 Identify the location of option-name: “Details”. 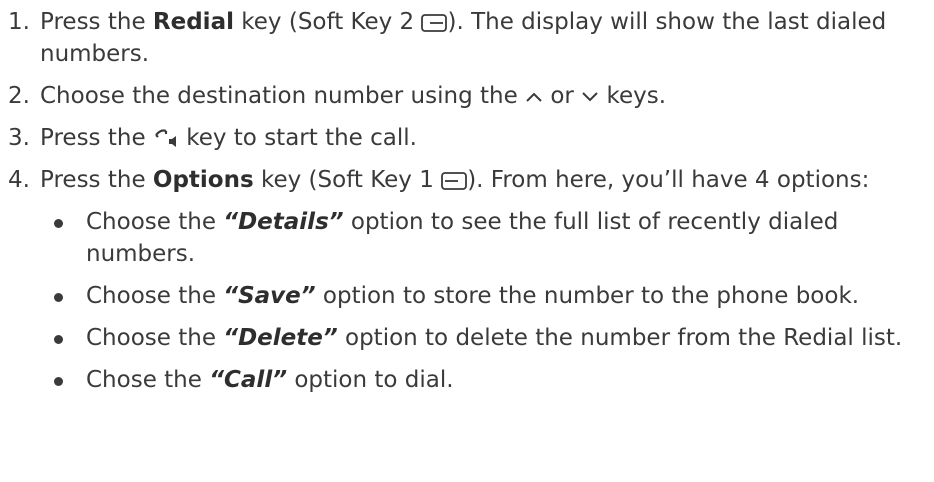
(283, 222).